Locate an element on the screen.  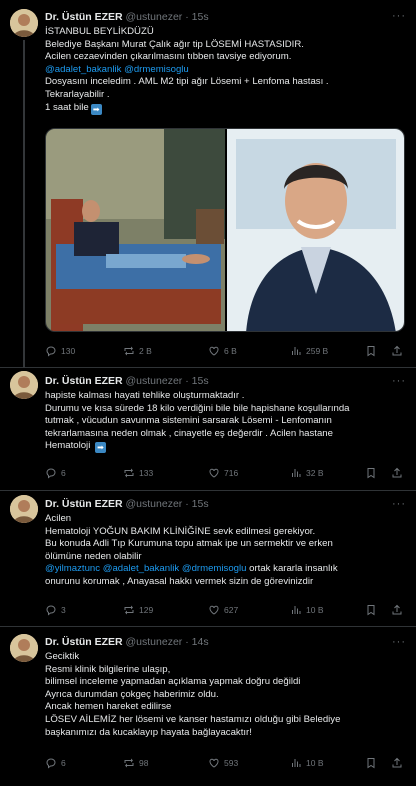
arrow-right-emoji-icon: ➡ is located at coordinates (100, 448).